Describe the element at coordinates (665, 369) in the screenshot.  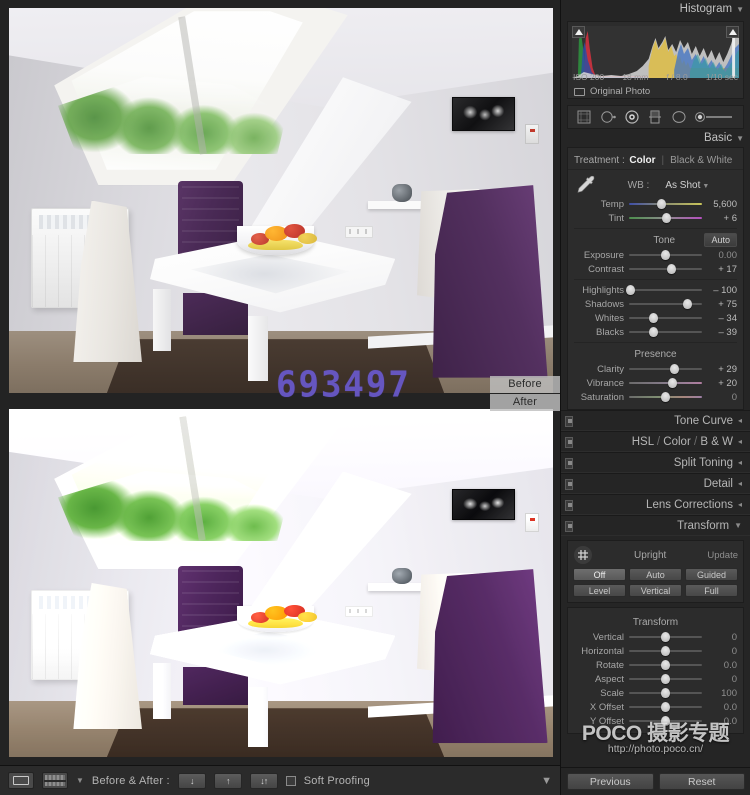
I see `clarity-slider-track` at that location.